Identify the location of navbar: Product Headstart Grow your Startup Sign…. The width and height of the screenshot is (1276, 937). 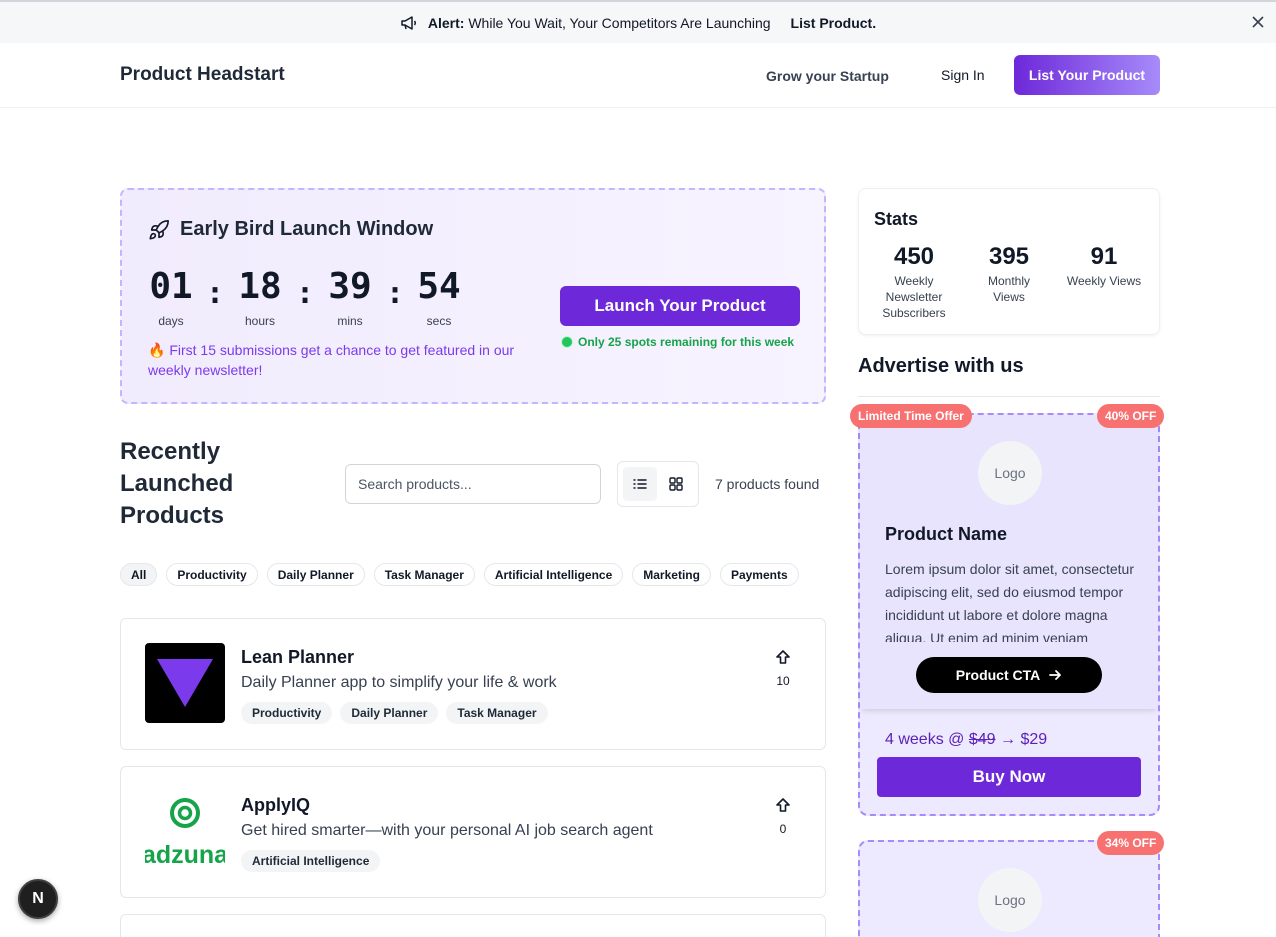
(638, 75).